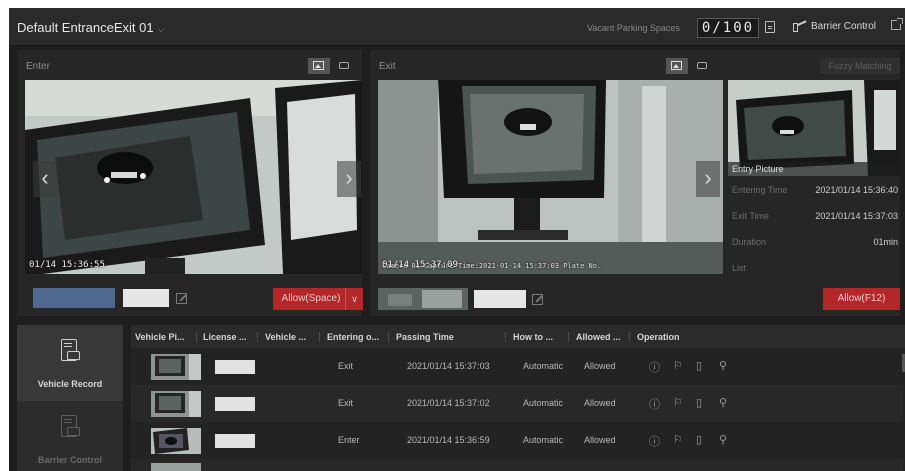 Image resolution: width=905 pixels, height=471 pixels. What do you see at coordinates (708, 179) in the screenshot?
I see `exit-next-arrow: ›` at bounding box center [708, 179].